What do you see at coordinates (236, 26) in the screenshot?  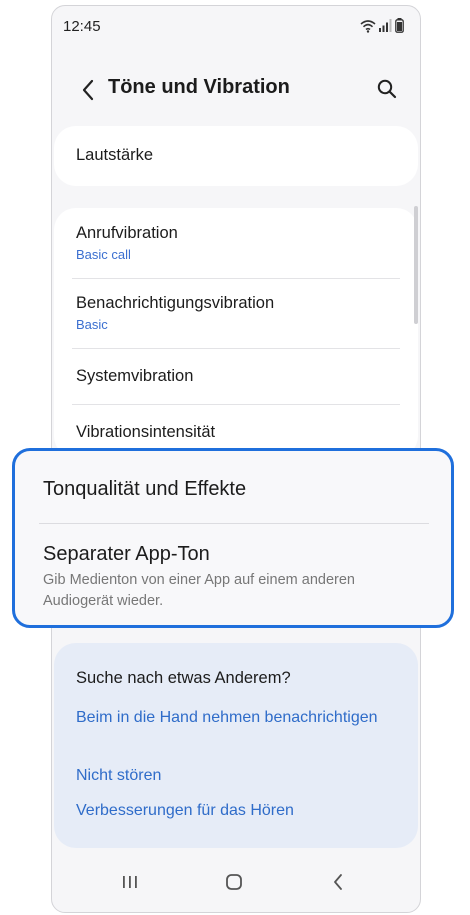 I see `status-bar: 12:45` at bounding box center [236, 26].